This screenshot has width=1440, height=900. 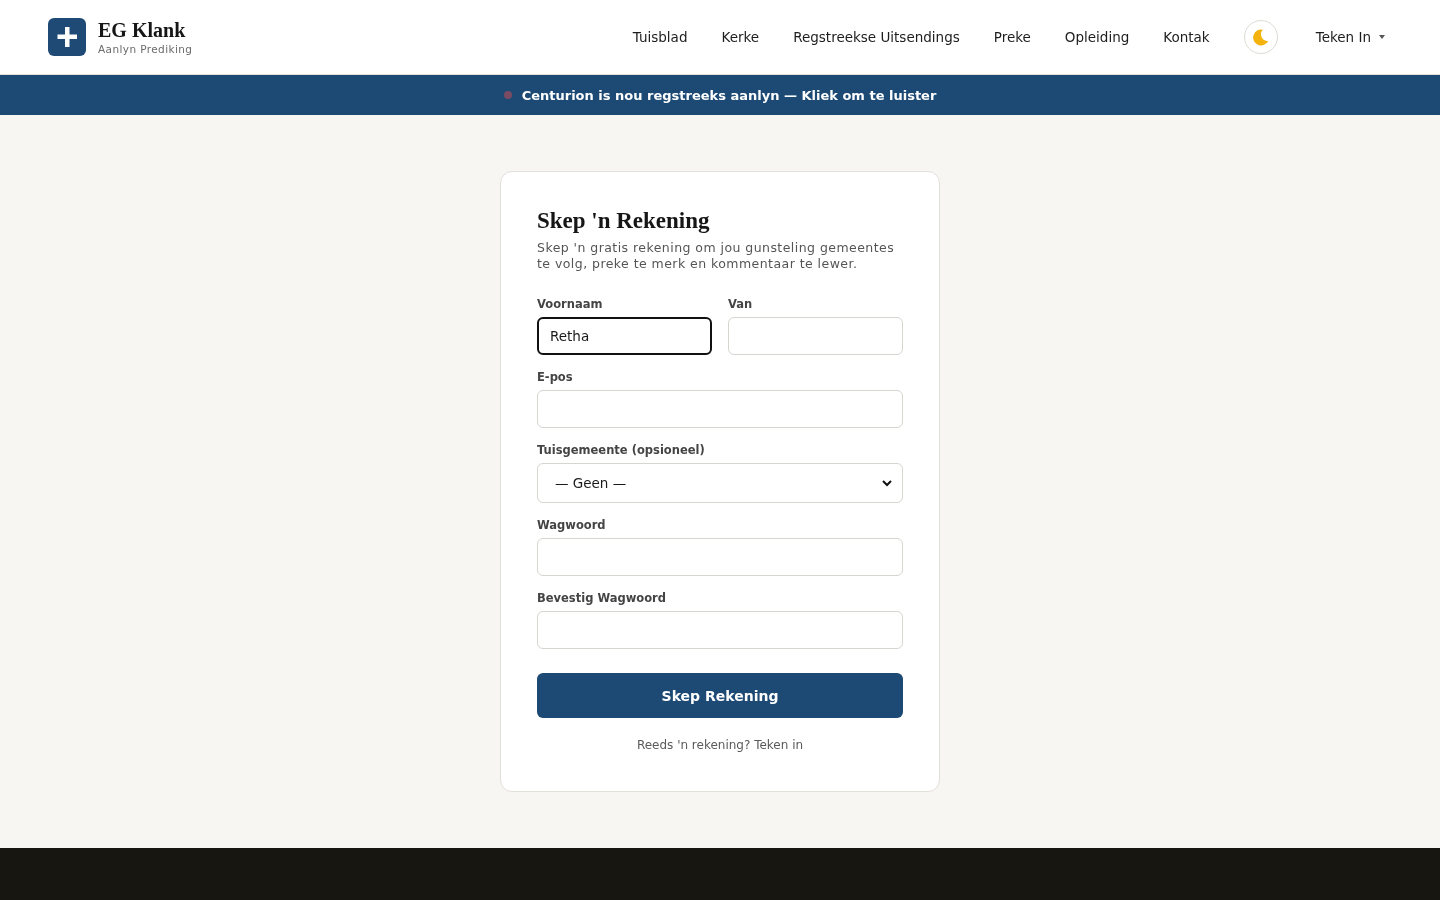 I want to click on chevron-down-icon, so click(x=887, y=483).